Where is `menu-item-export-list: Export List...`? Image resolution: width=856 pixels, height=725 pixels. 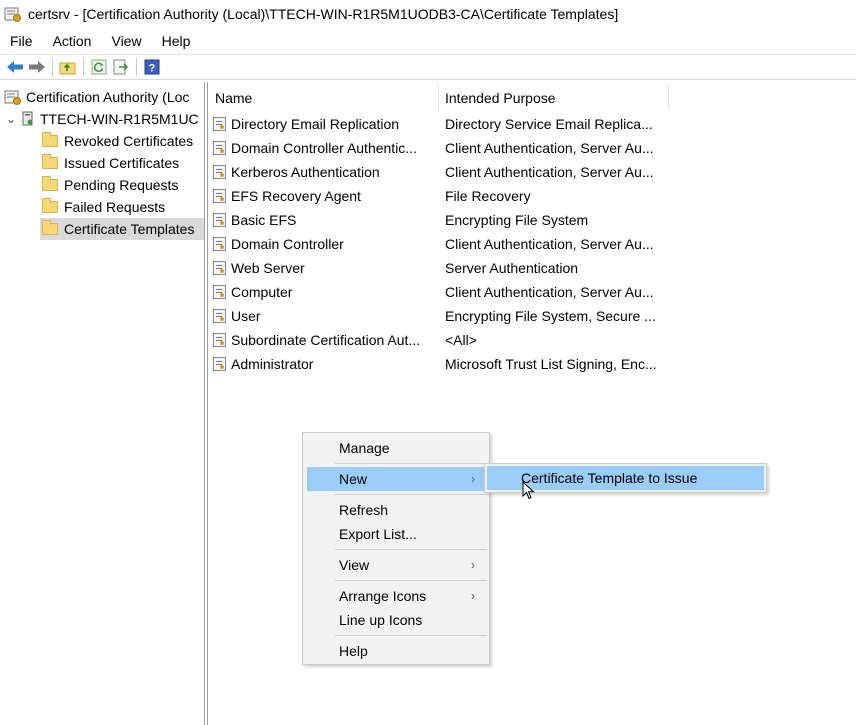 menu-item-export-list: Export List... is located at coordinates (396, 534).